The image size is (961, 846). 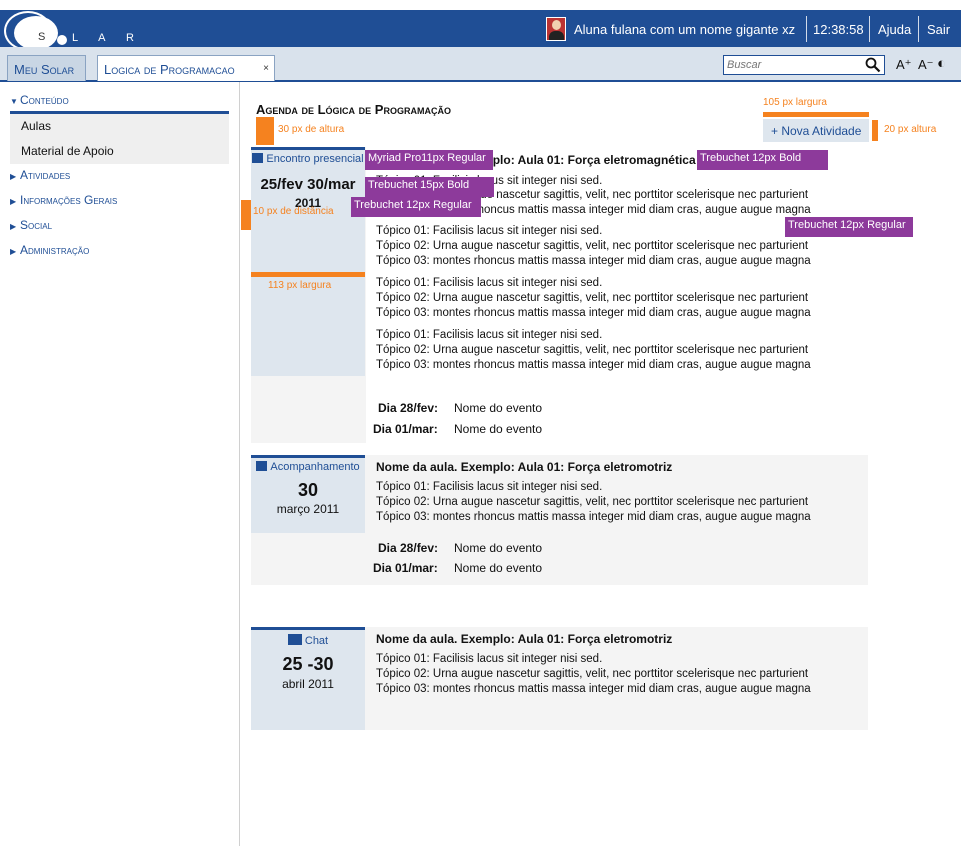 I want to click on logo-text: L A R, so click(x=107, y=38).